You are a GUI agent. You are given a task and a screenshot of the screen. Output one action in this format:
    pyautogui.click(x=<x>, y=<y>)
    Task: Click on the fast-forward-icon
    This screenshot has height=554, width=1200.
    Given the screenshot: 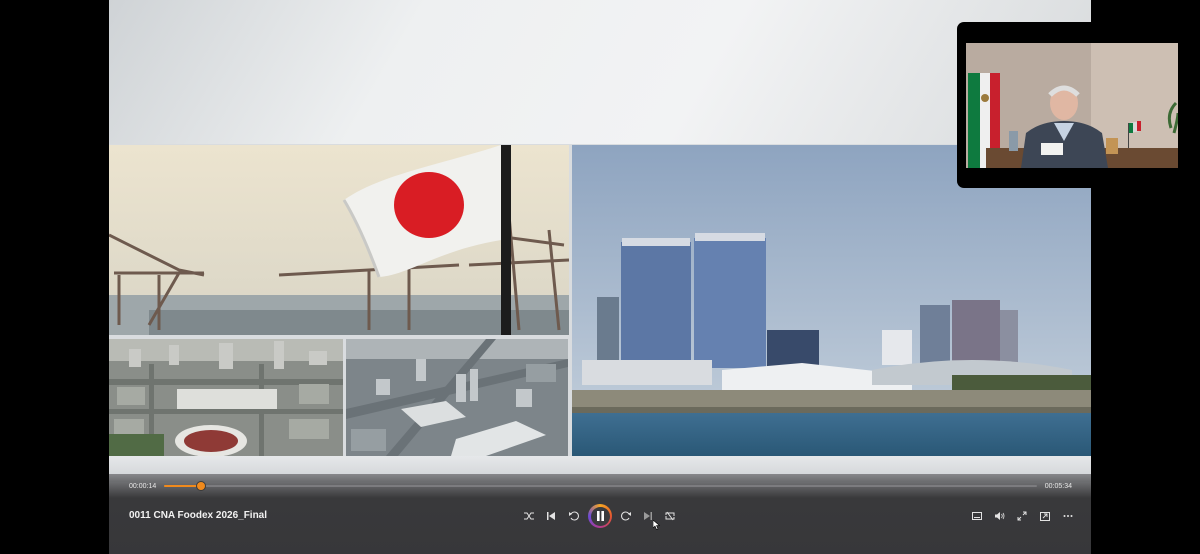 What is the action you would take?
    pyautogui.click(x=626, y=516)
    